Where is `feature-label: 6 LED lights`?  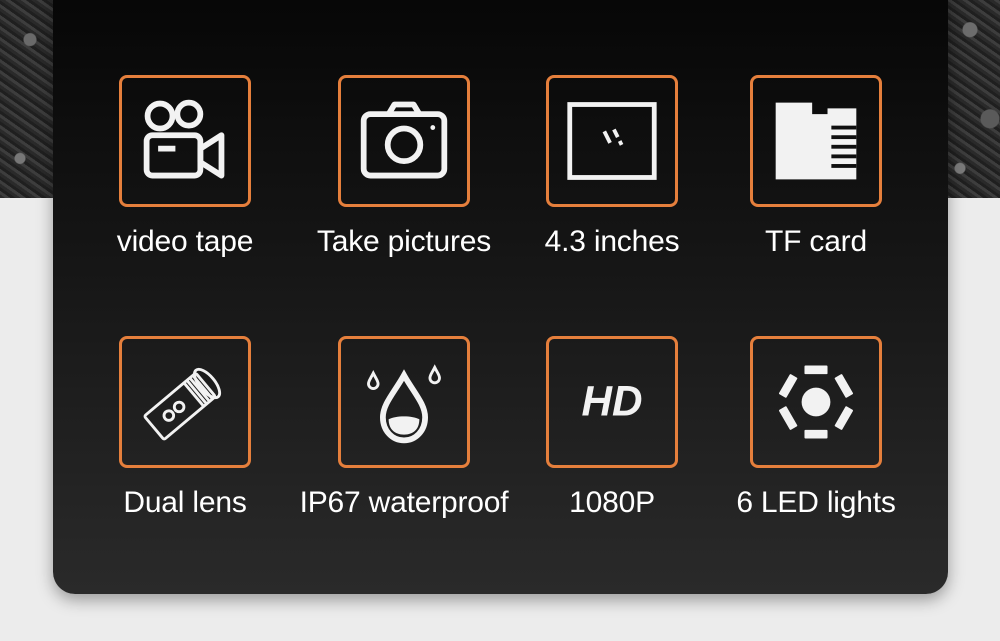 feature-label: 6 LED lights is located at coordinates (816, 502).